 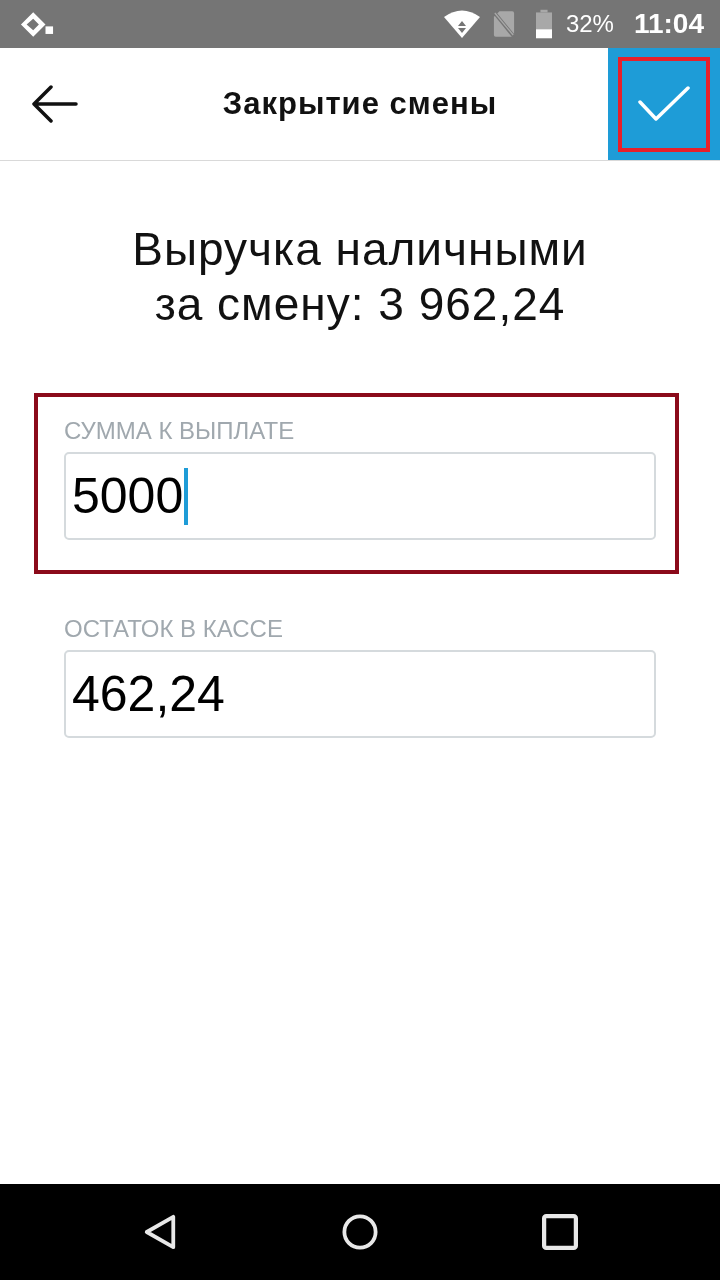 I want to click on battery-percentage: 32%, so click(x=589, y=24).